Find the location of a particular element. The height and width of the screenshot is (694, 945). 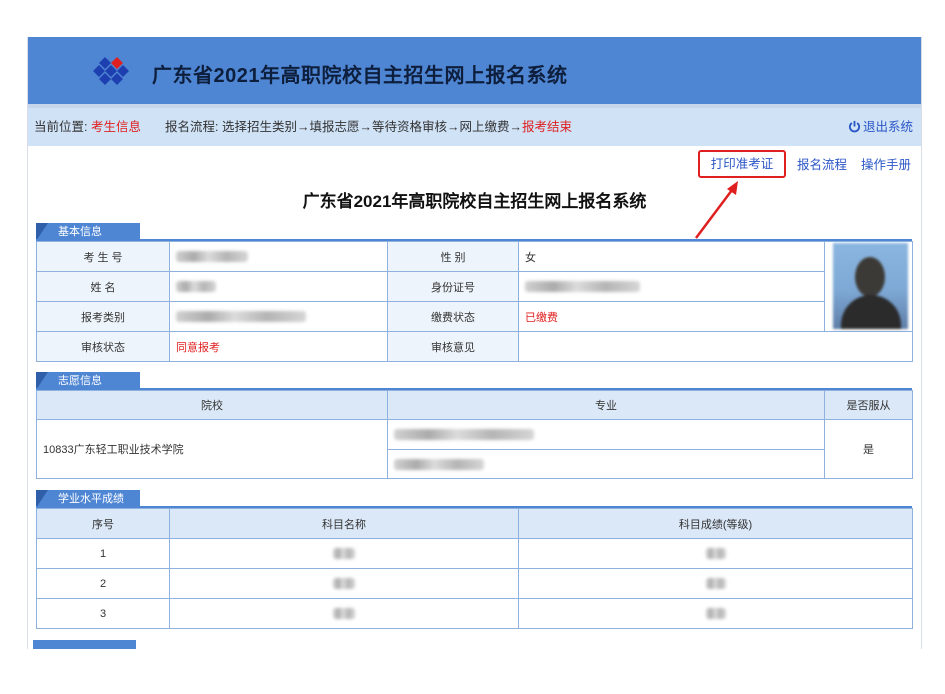

logout-button: 退出系统 is located at coordinates (880, 127).